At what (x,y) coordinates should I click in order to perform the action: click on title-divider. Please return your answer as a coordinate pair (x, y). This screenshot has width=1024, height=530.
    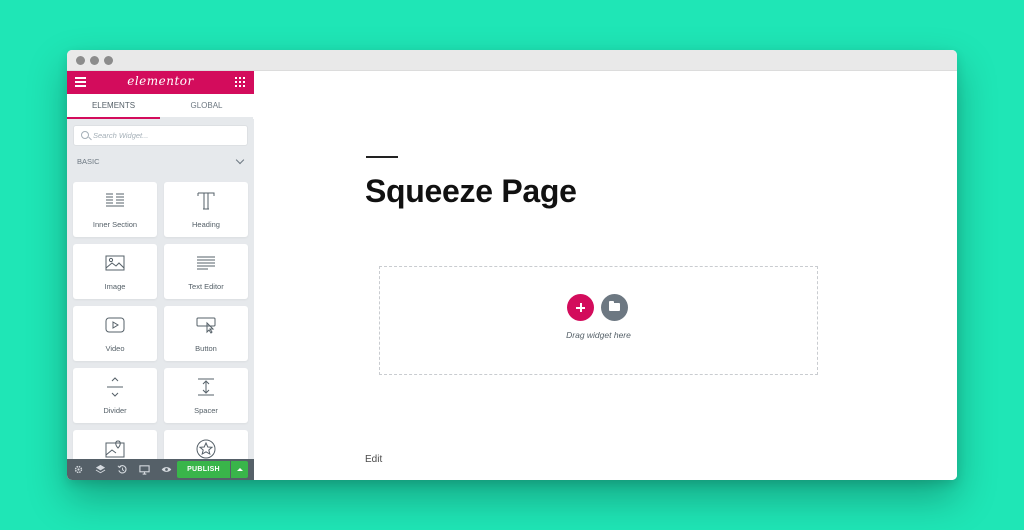
    Looking at the image, I should click on (382, 157).